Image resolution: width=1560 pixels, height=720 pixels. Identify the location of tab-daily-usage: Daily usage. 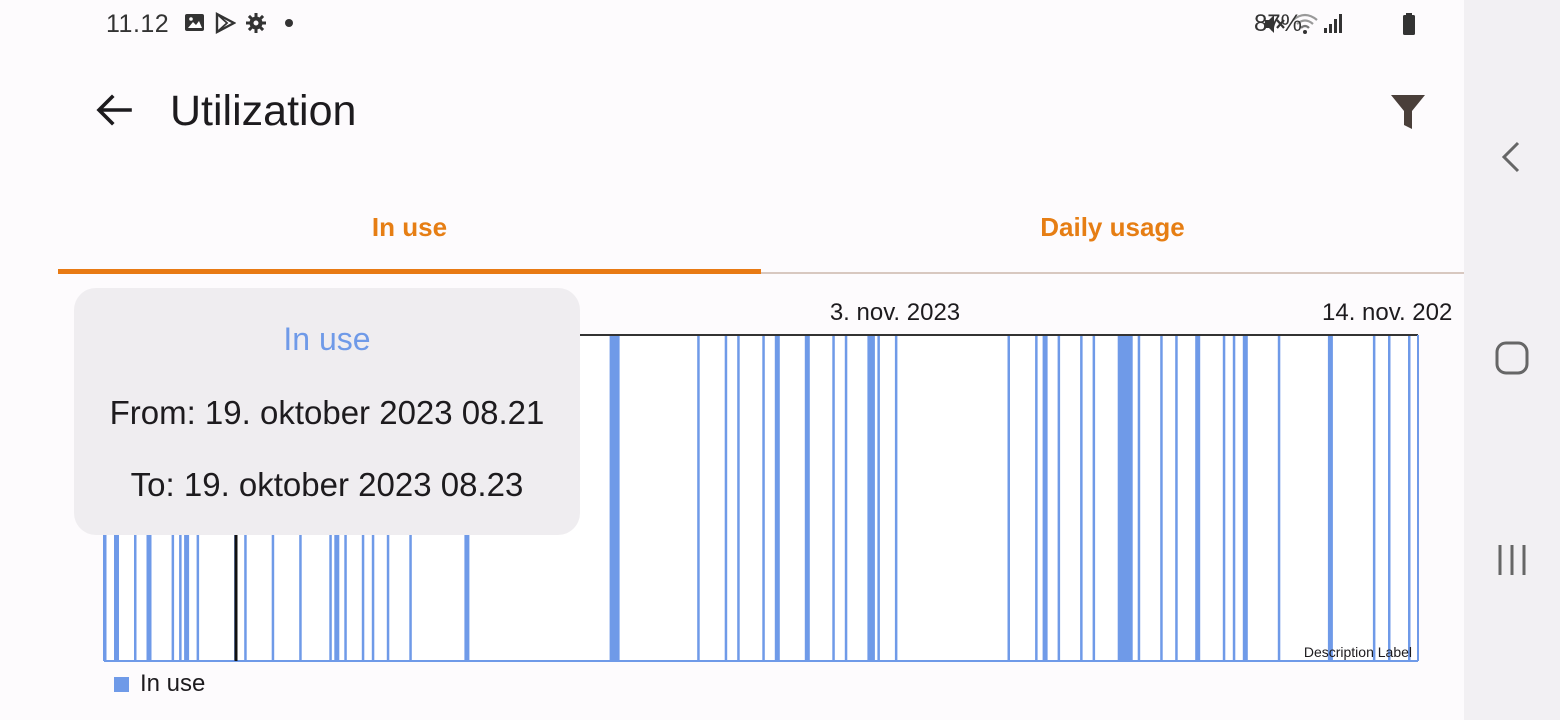
(1112, 227).